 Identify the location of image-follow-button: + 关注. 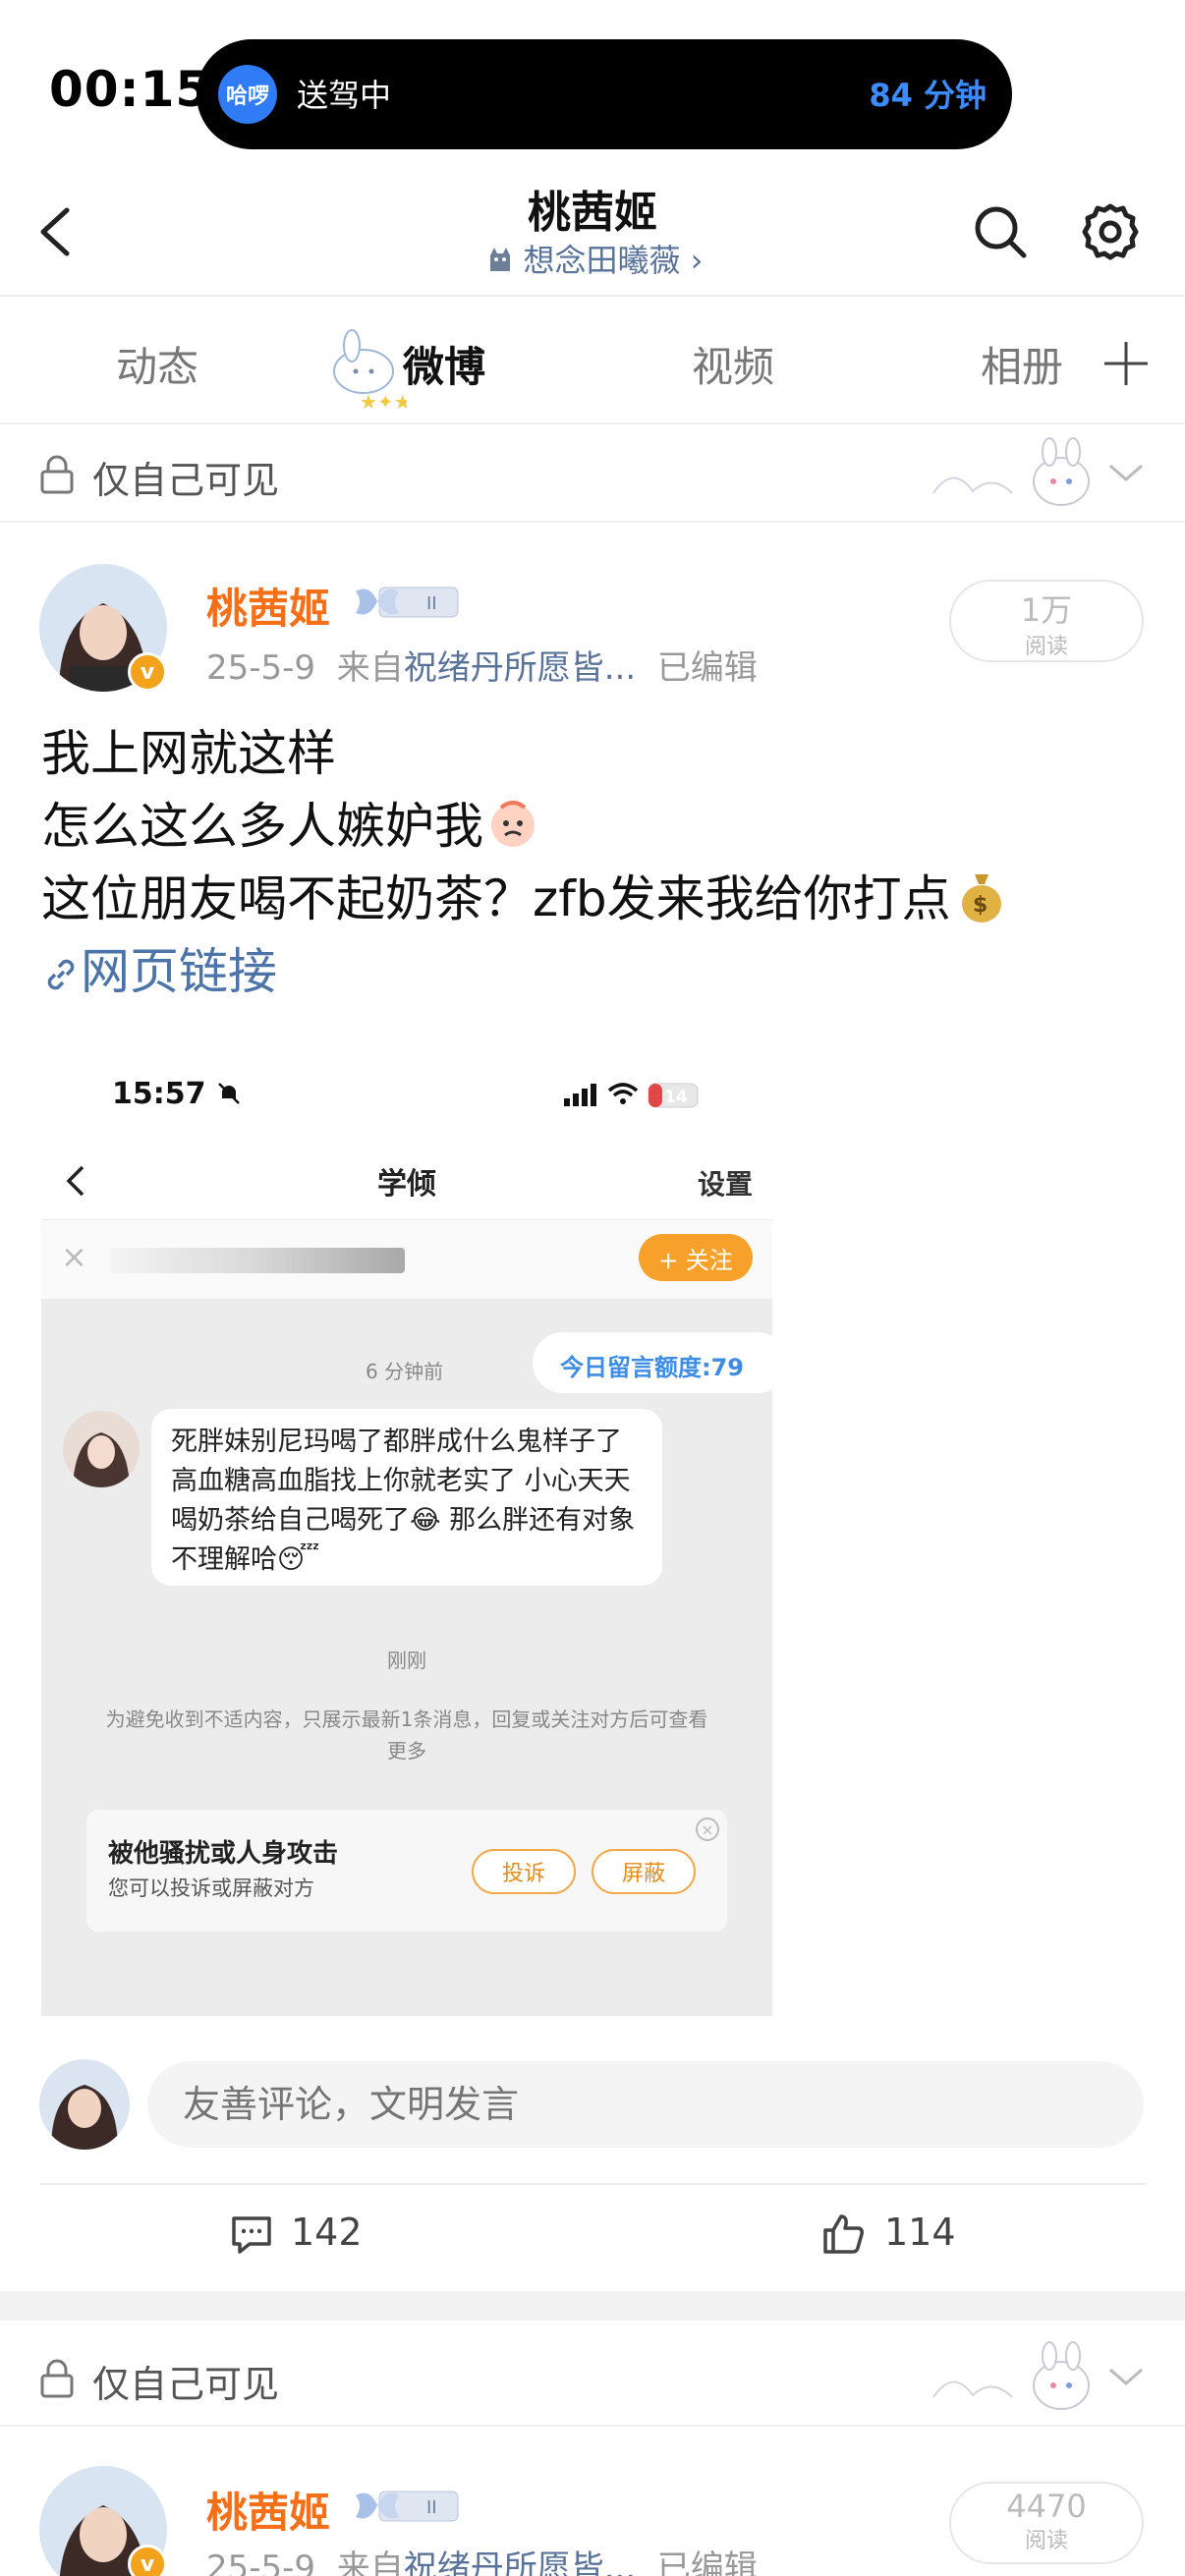
(696, 1257).